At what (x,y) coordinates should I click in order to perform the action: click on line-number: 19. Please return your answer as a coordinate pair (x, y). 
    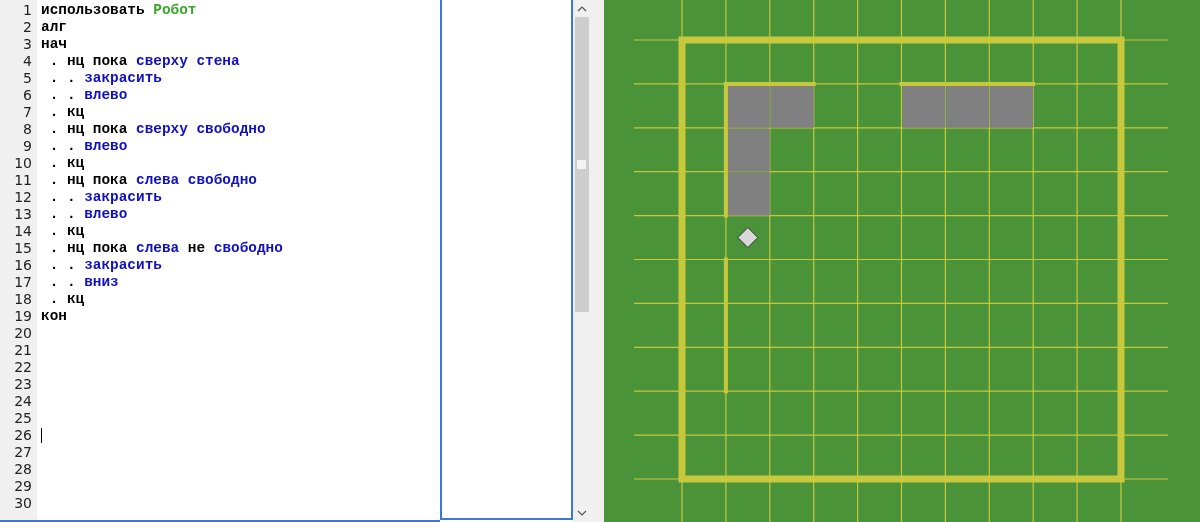
    Looking at the image, I should click on (23, 316).